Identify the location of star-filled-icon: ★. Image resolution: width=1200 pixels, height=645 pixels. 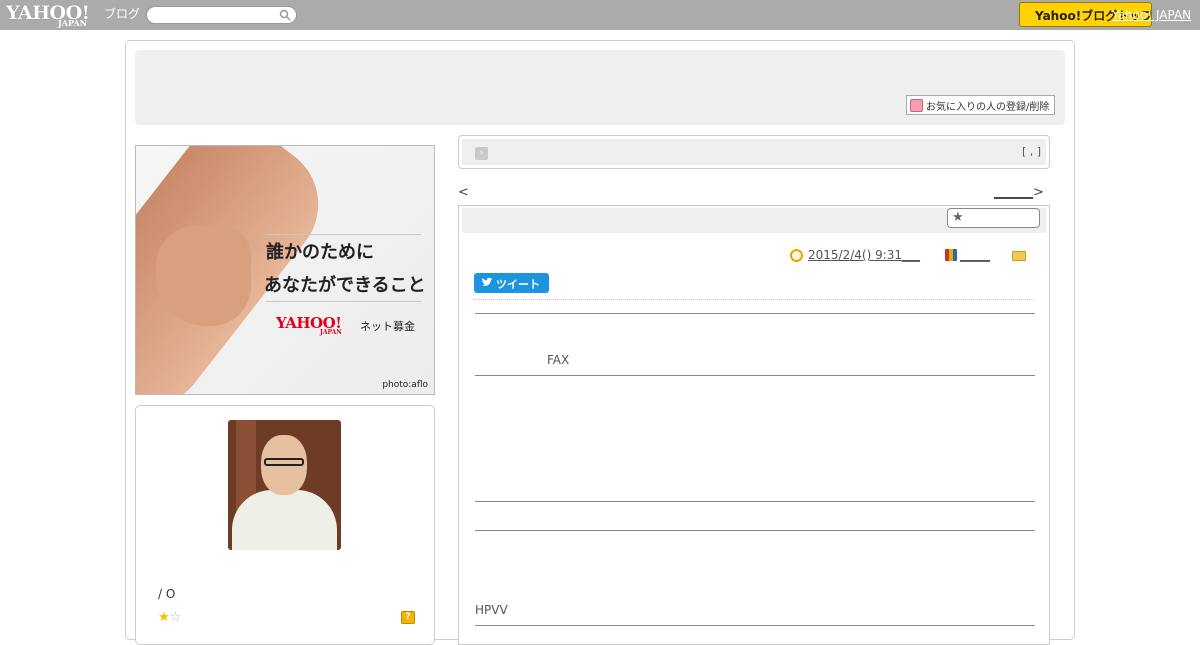
(164, 617).